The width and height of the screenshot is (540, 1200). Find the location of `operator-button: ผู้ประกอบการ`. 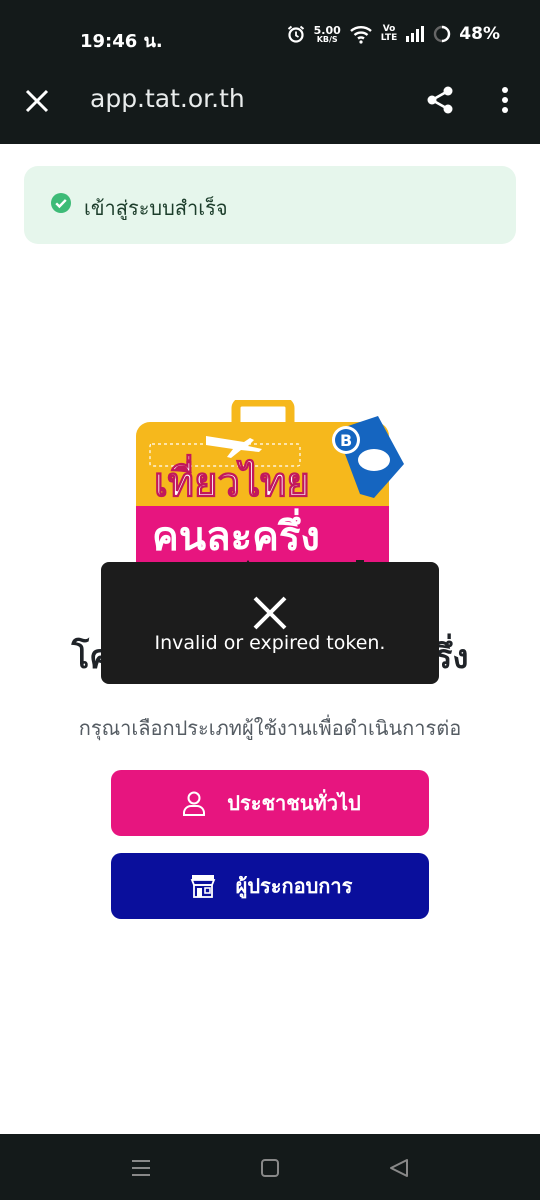

operator-button: ผู้ประกอบการ is located at coordinates (270, 886).